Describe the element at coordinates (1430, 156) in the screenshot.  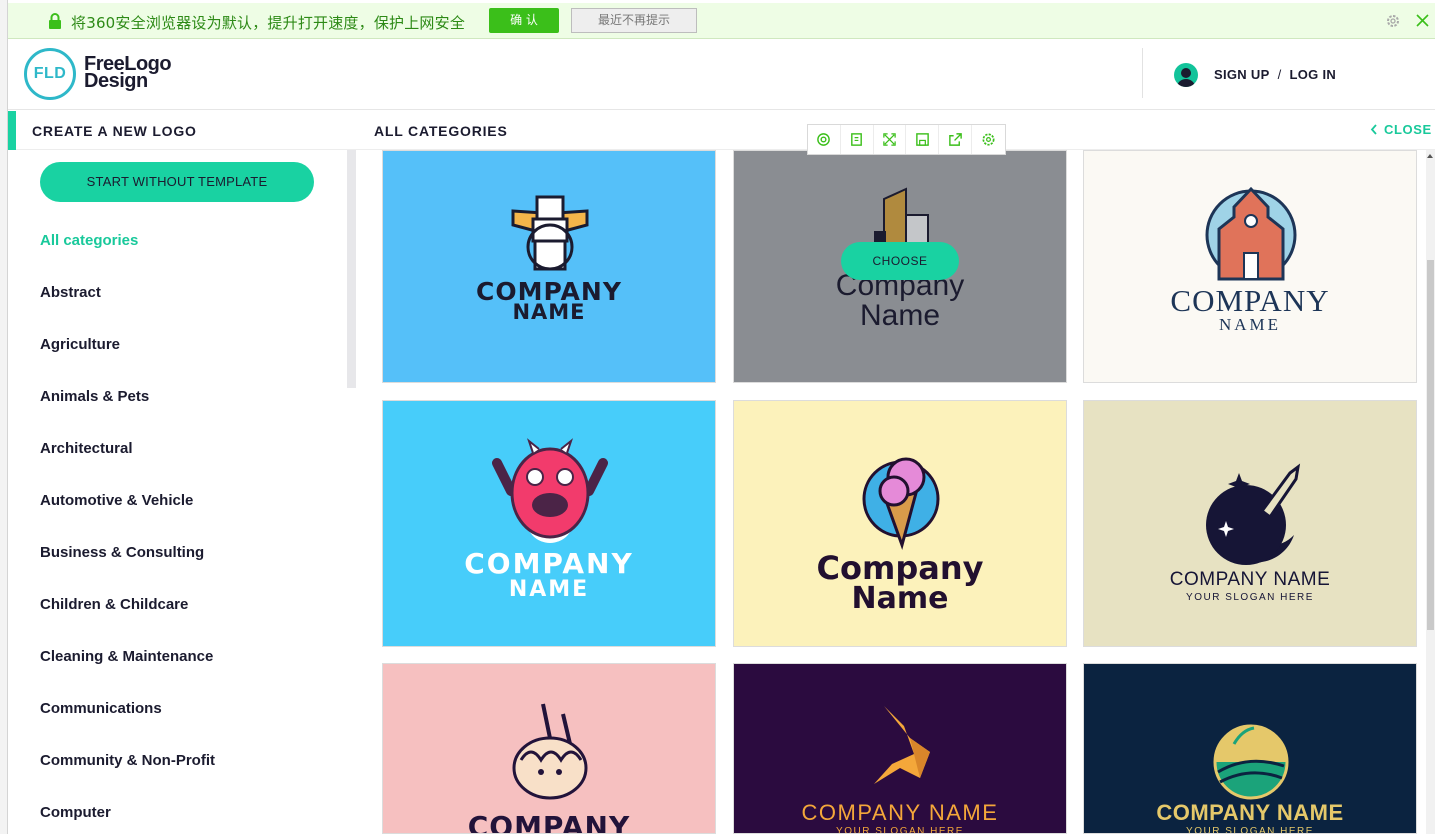
I see `scroll-up-arrow-icon` at that location.